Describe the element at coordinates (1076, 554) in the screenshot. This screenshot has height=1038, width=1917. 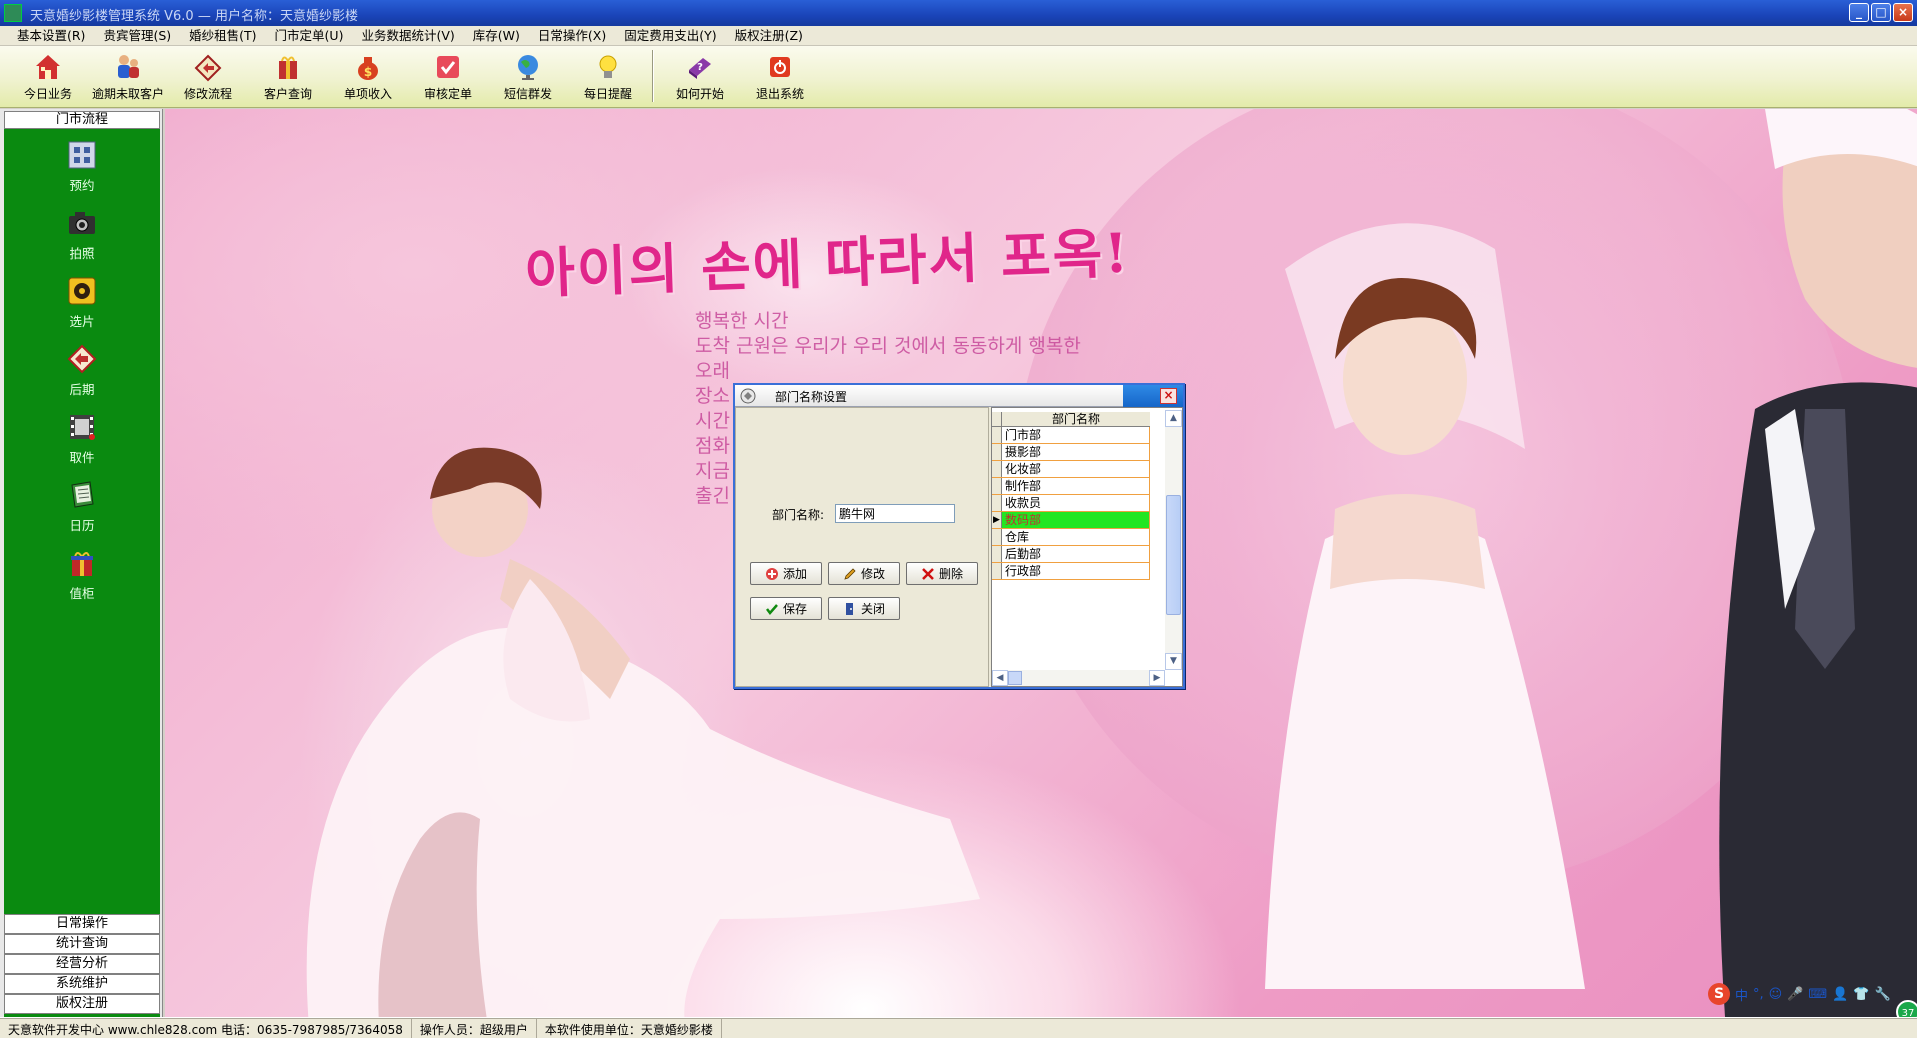
I see `table-cell: 后勤部` at that location.